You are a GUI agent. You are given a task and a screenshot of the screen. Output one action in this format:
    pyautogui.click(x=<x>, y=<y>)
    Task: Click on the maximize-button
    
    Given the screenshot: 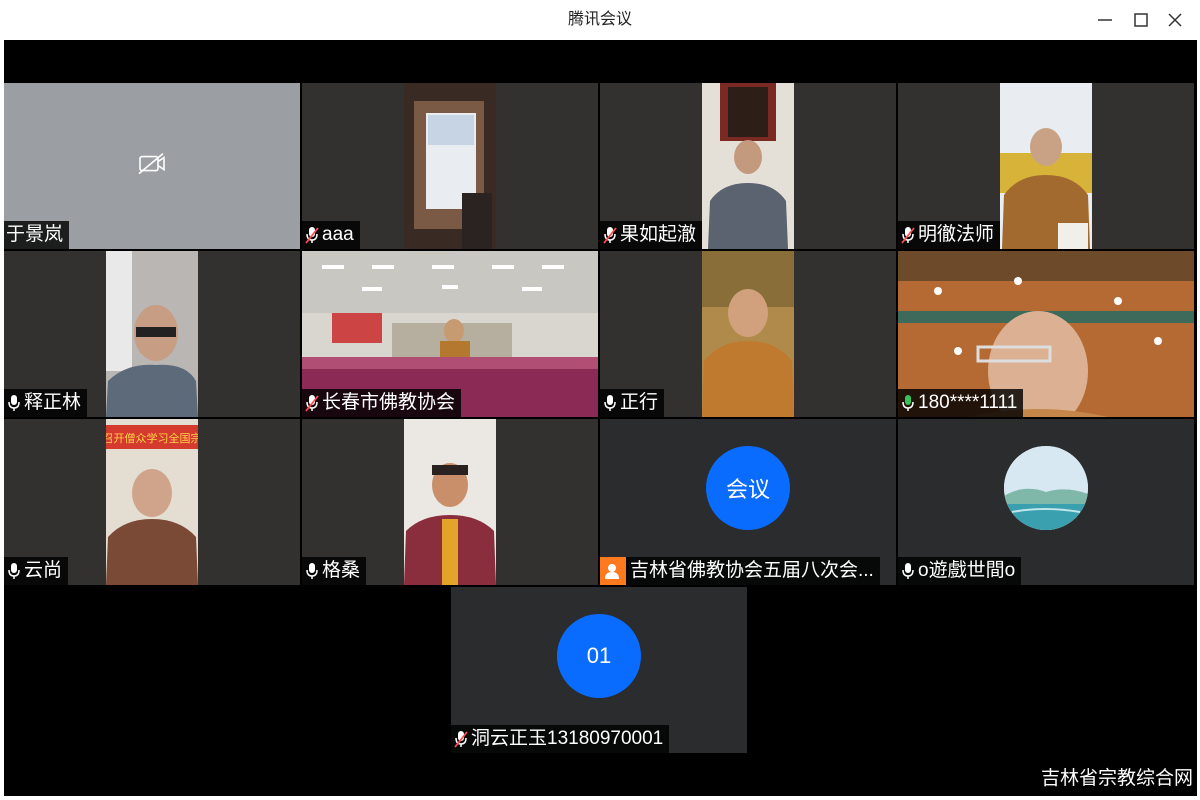 What is the action you would take?
    pyautogui.click(x=1141, y=20)
    